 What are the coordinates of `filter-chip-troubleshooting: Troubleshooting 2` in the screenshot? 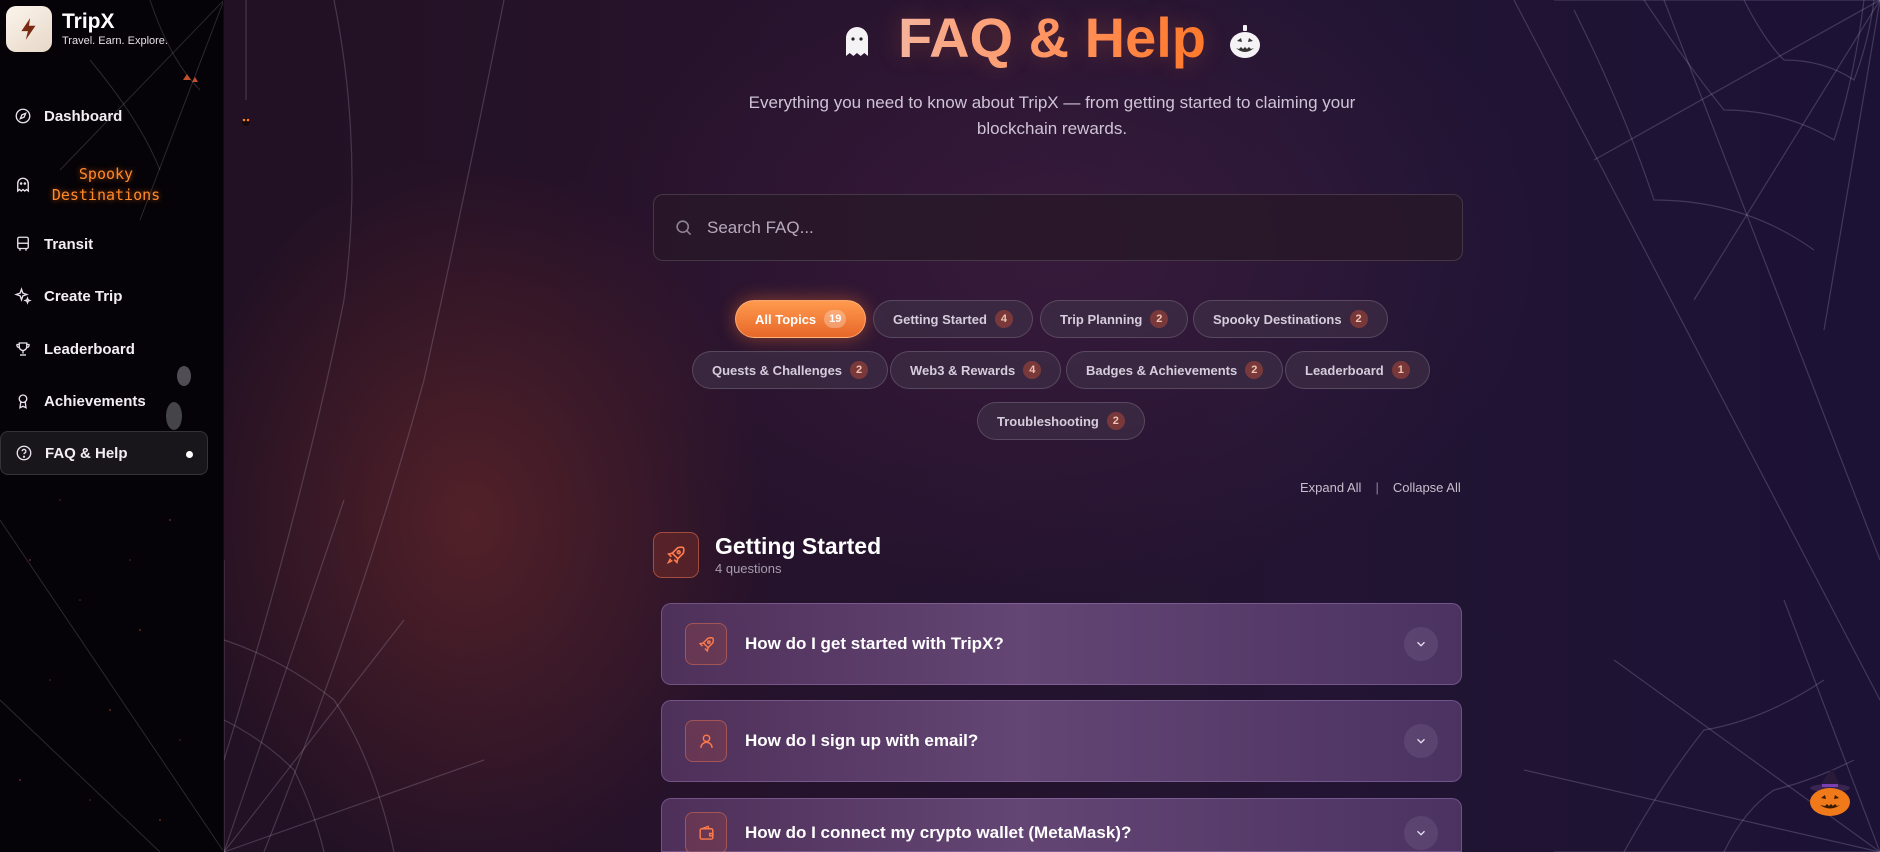 It's located at (1061, 421).